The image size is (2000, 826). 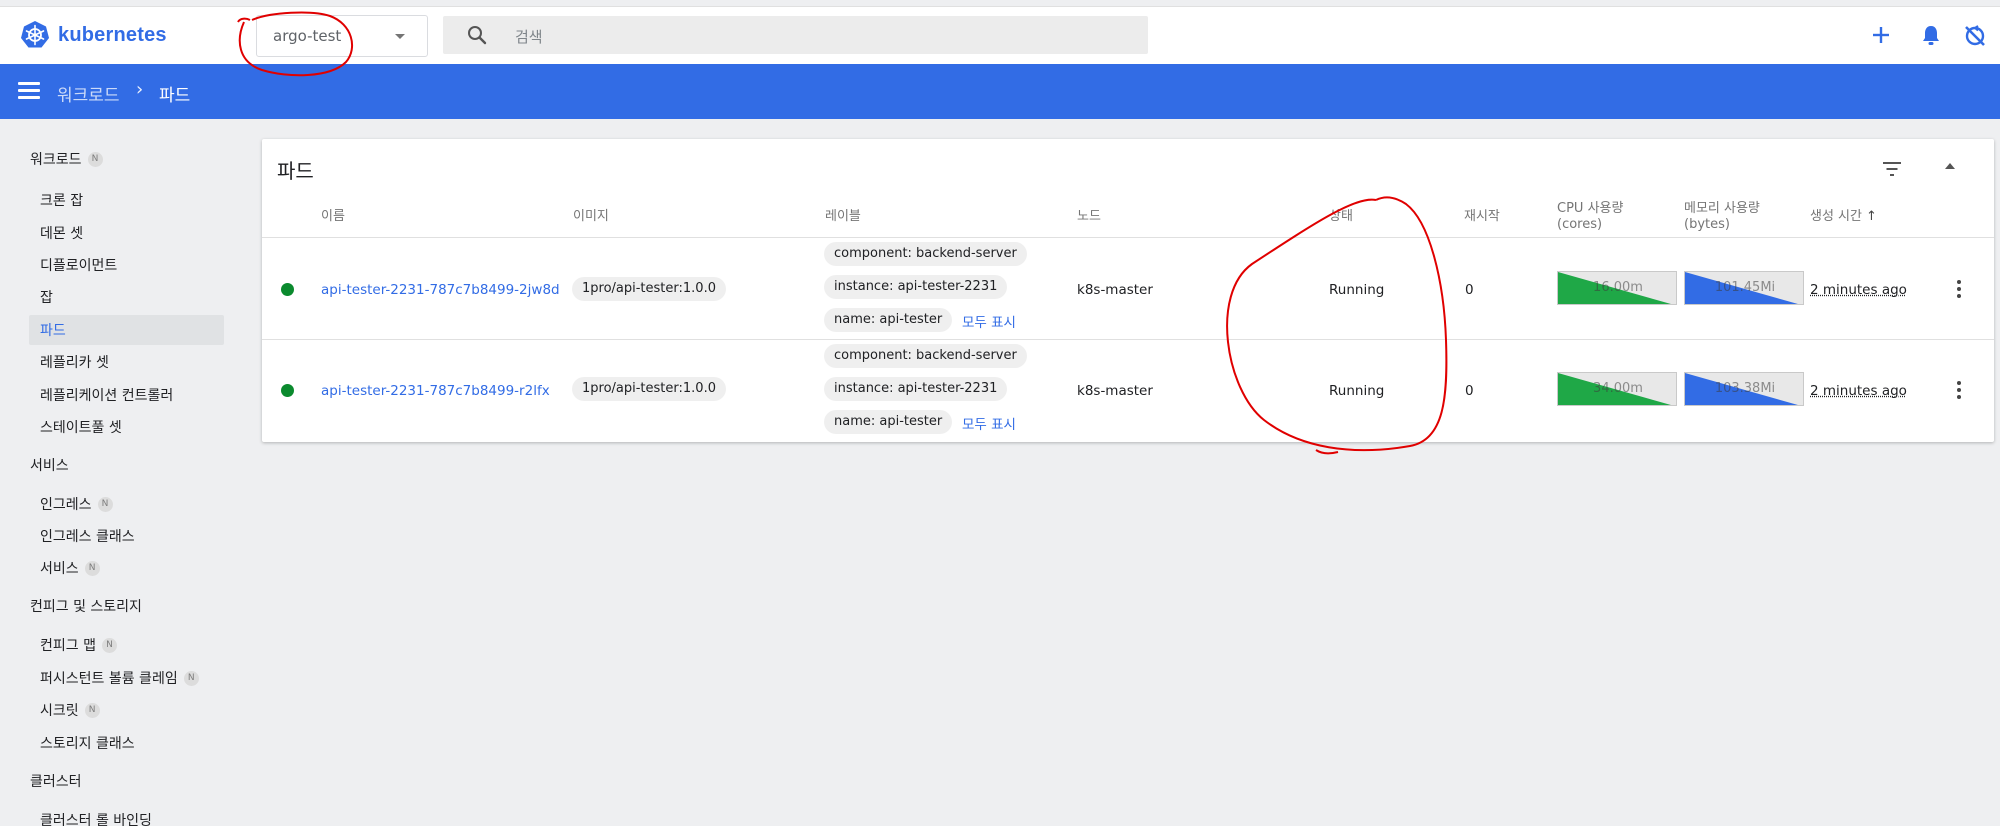 I want to click on sidebar-item-services: 서비스 N, so click(x=70, y=568).